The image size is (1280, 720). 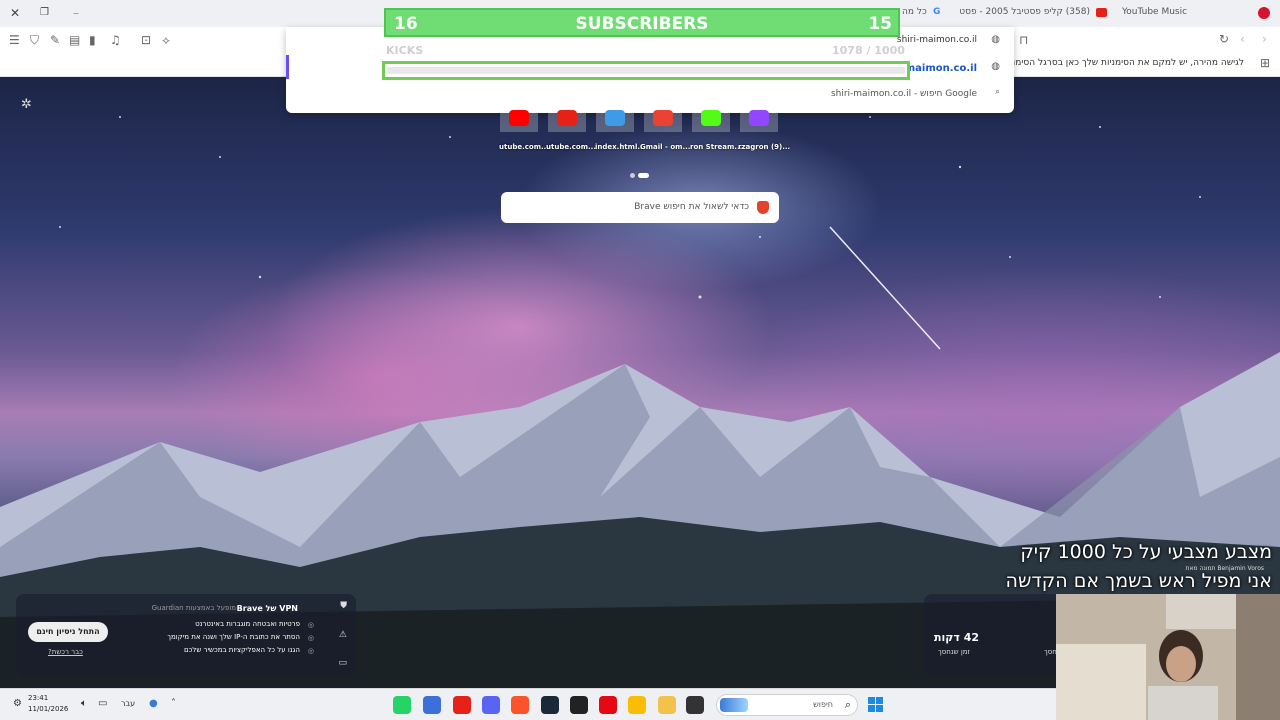 What do you see at coordinates (520, 705) in the screenshot?
I see `brave-icon` at bounding box center [520, 705].